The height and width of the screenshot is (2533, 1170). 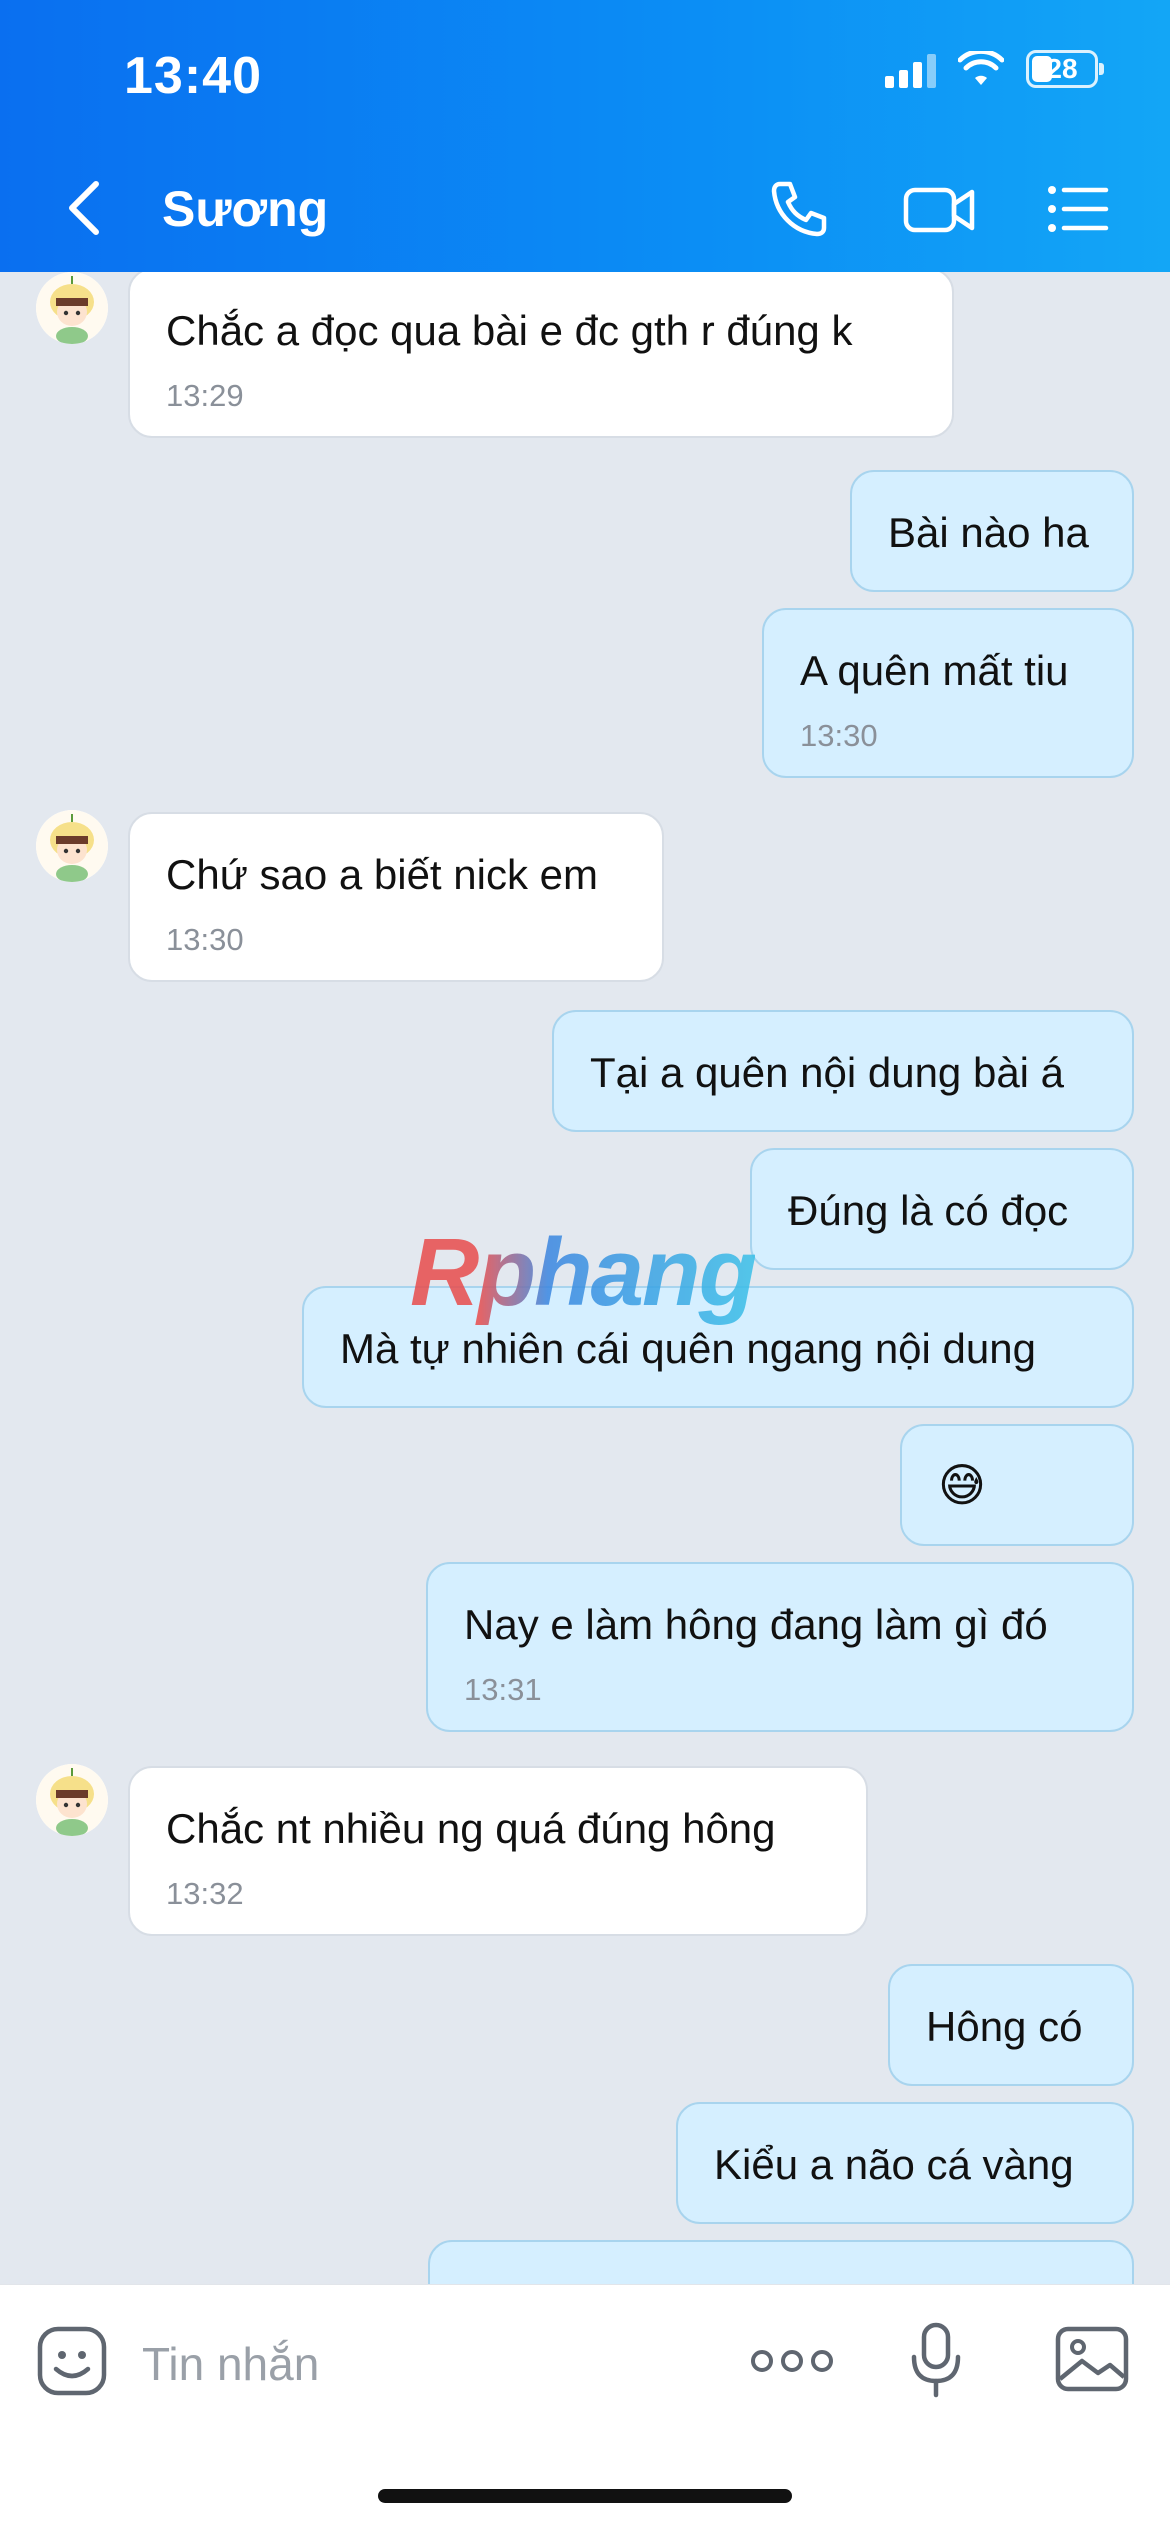 I want to click on cellular-signal-icon, so click(x=910, y=69).